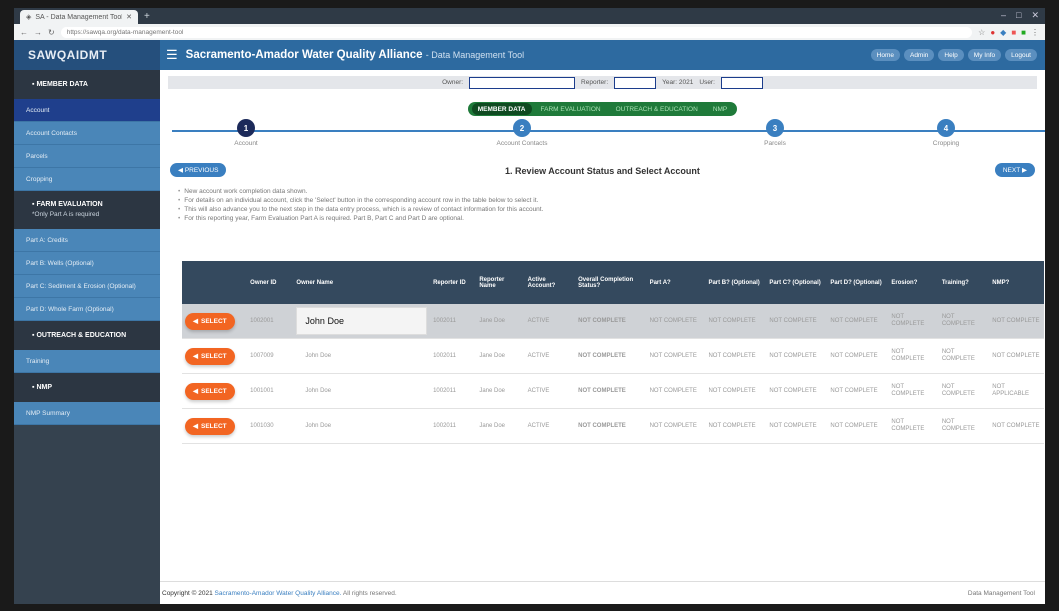 The height and width of the screenshot is (611, 1059). I want to click on col-header-reporter-id: Reporter ID, so click(453, 282).